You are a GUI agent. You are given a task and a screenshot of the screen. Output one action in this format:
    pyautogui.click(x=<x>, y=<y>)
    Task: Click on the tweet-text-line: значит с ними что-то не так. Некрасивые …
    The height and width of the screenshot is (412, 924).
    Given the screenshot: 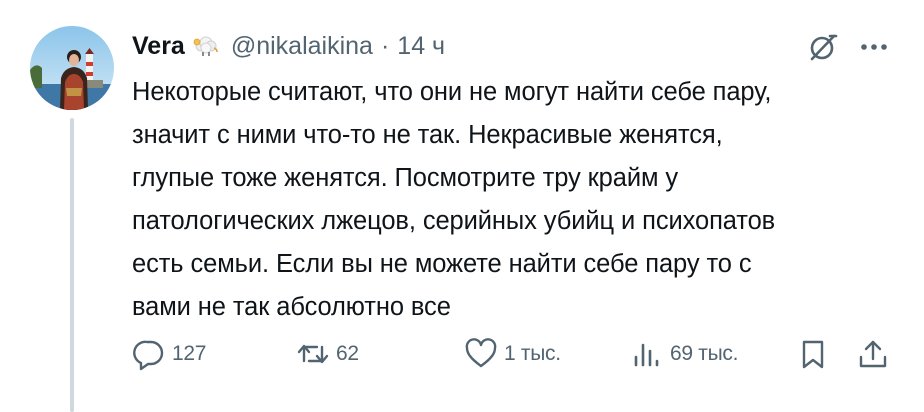 What is the action you would take?
    pyautogui.click(x=427, y=135)
    